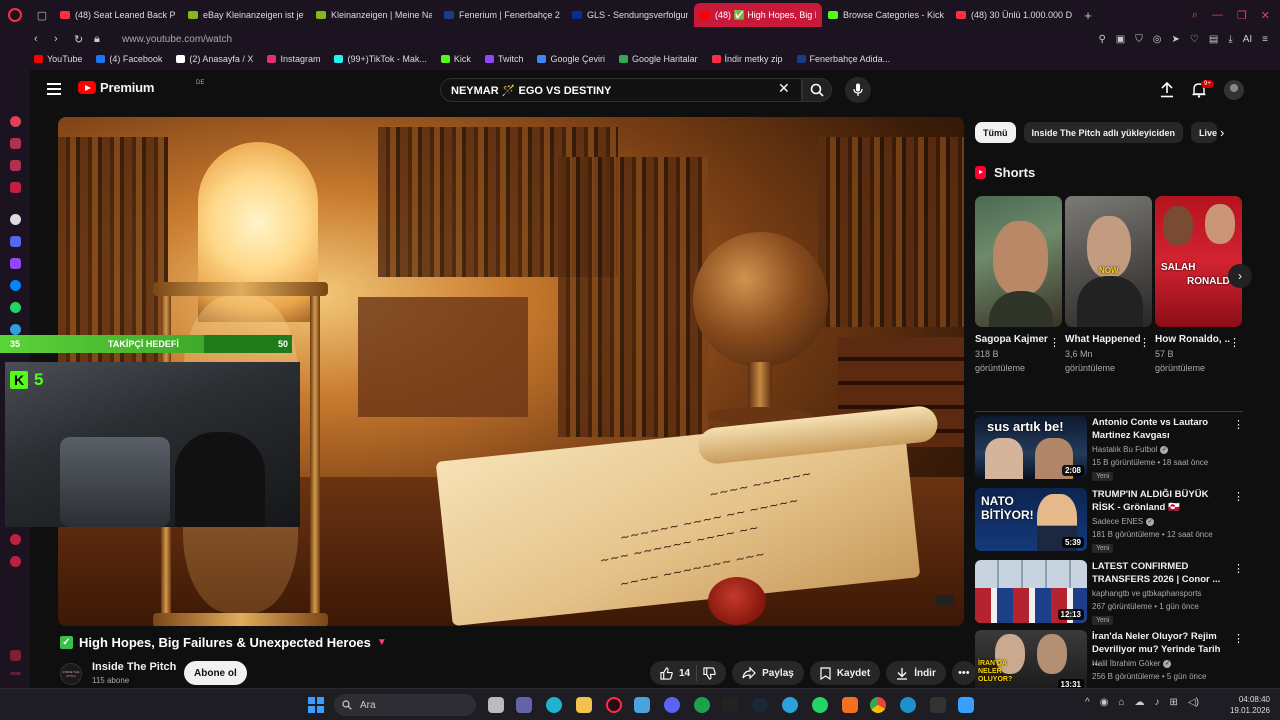  Describe the element at coordinates (1120, 39) in the screenshot. I see `screenshot-icon: ▣` at that location.